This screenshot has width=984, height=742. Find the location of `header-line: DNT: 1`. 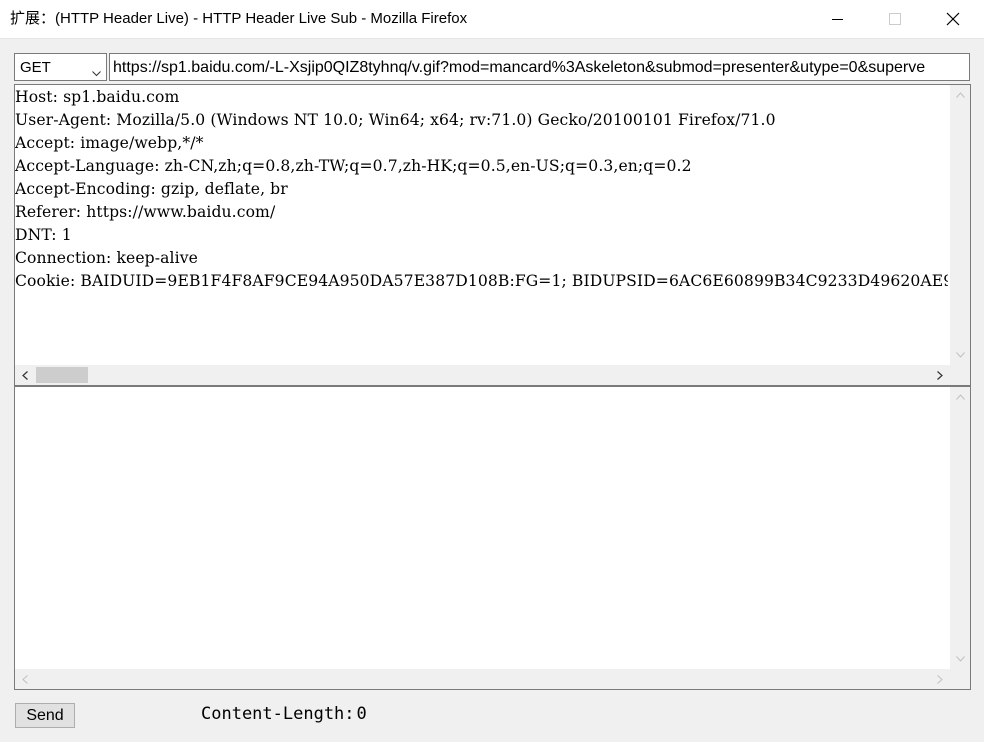

header-line: DNT: 1 is located at coordinates (43, 235).